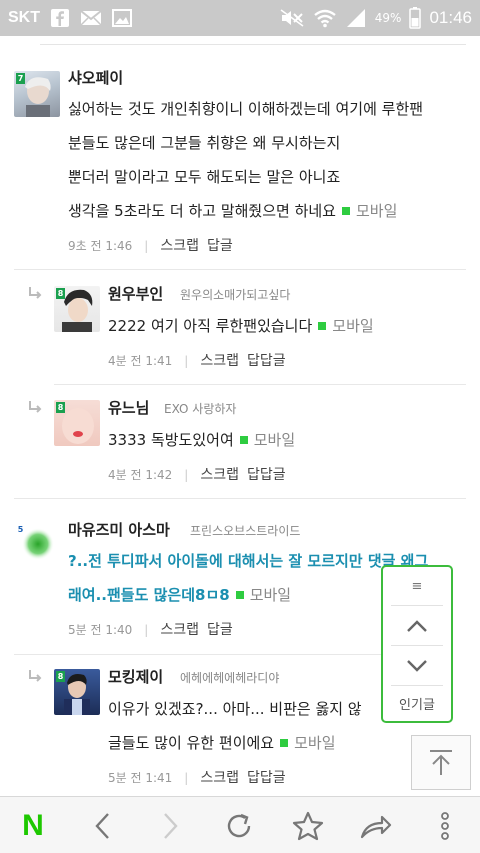 The width and height of the screenshot is (480, 853). I want to click on floating-nav: ≡ 인기글, so click(417, 644).